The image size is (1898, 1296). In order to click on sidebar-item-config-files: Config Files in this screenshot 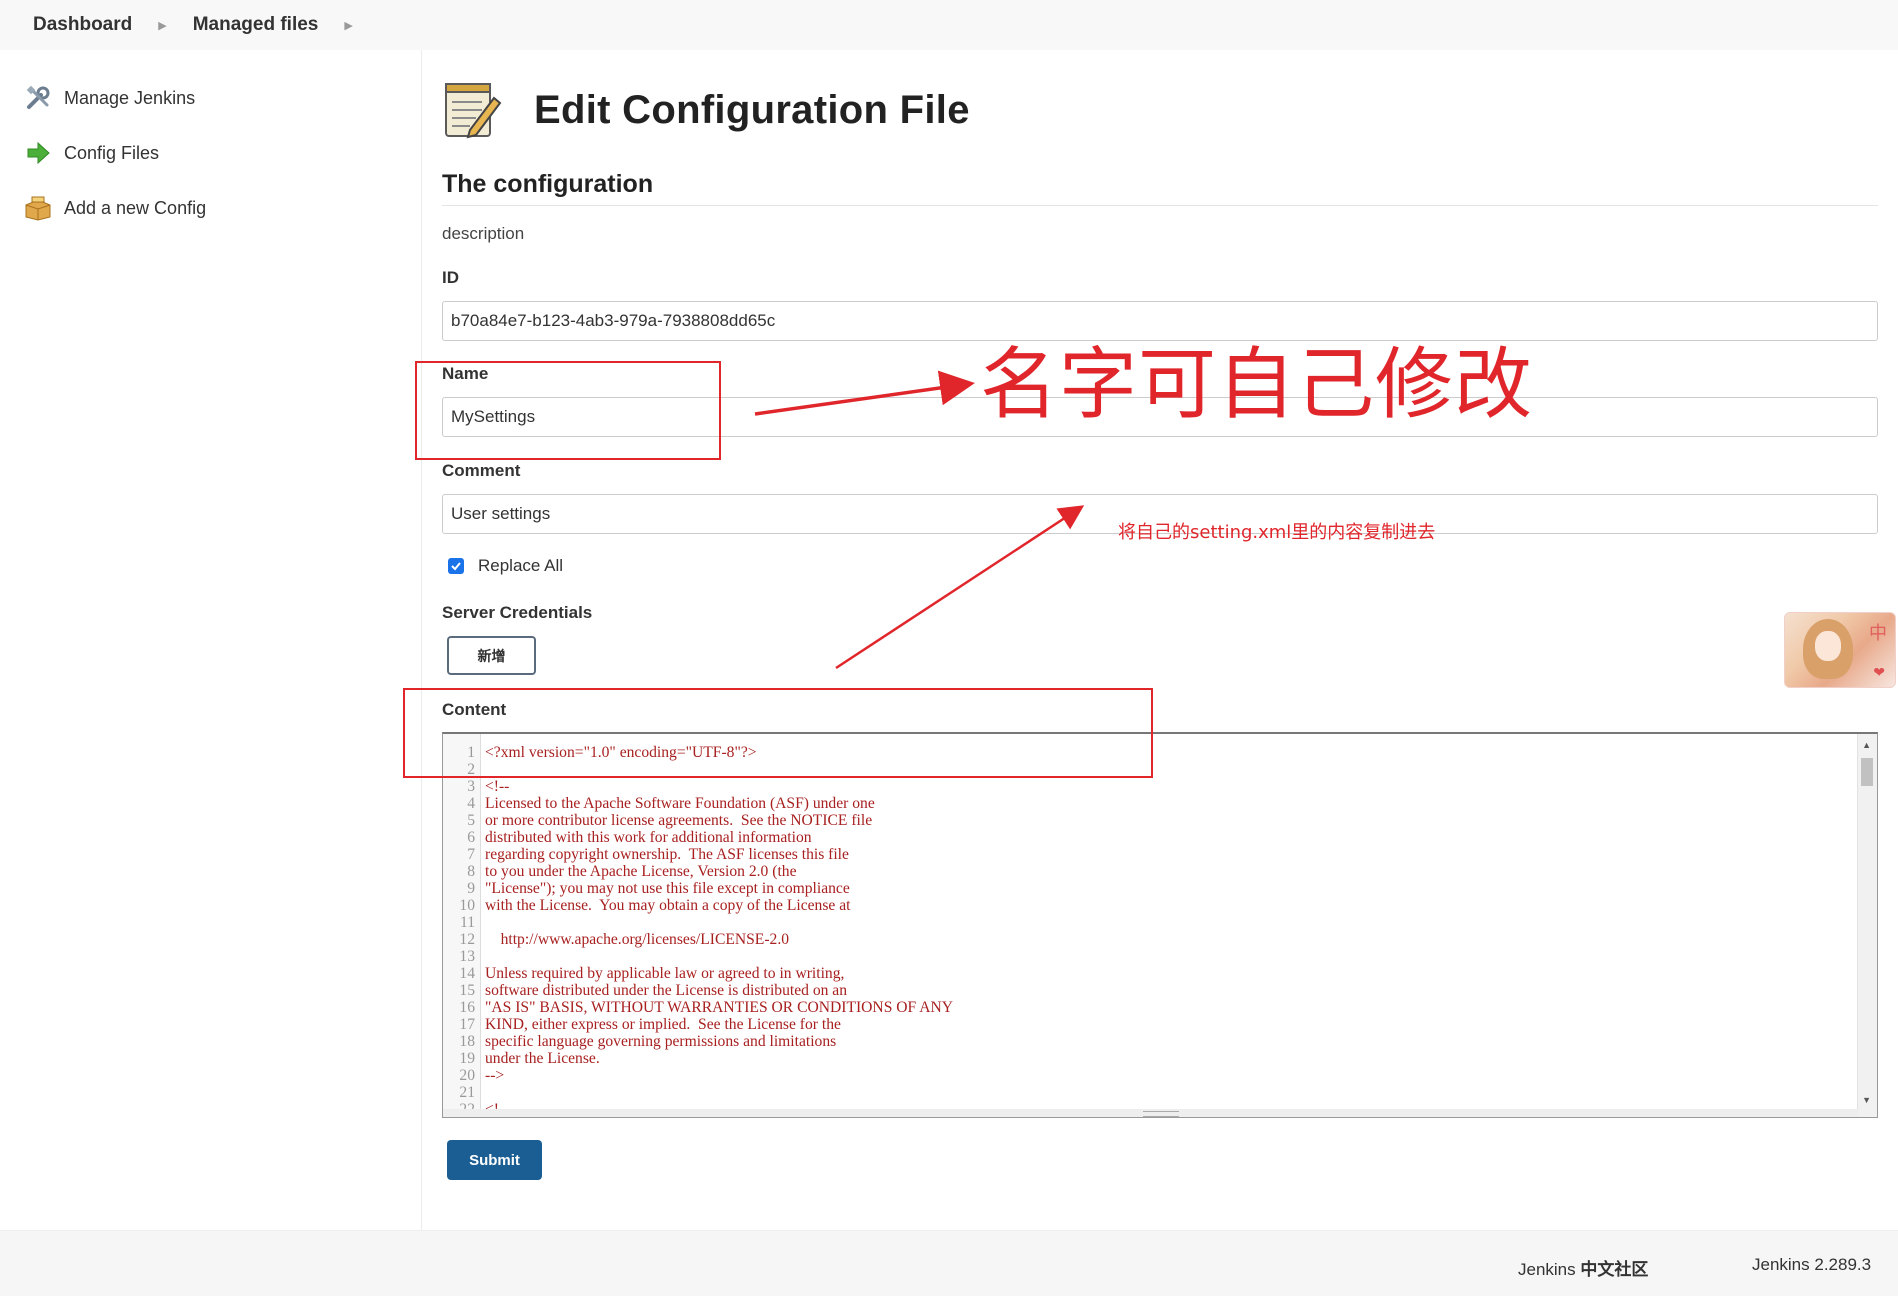, I will do `click(210, 153)`.